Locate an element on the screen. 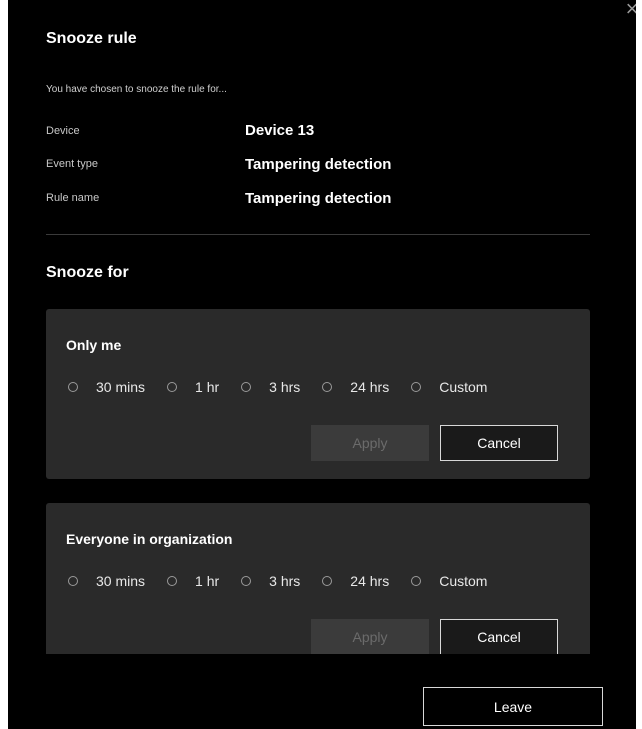  only-me-title: Only me is located at coordinates (94, 345).